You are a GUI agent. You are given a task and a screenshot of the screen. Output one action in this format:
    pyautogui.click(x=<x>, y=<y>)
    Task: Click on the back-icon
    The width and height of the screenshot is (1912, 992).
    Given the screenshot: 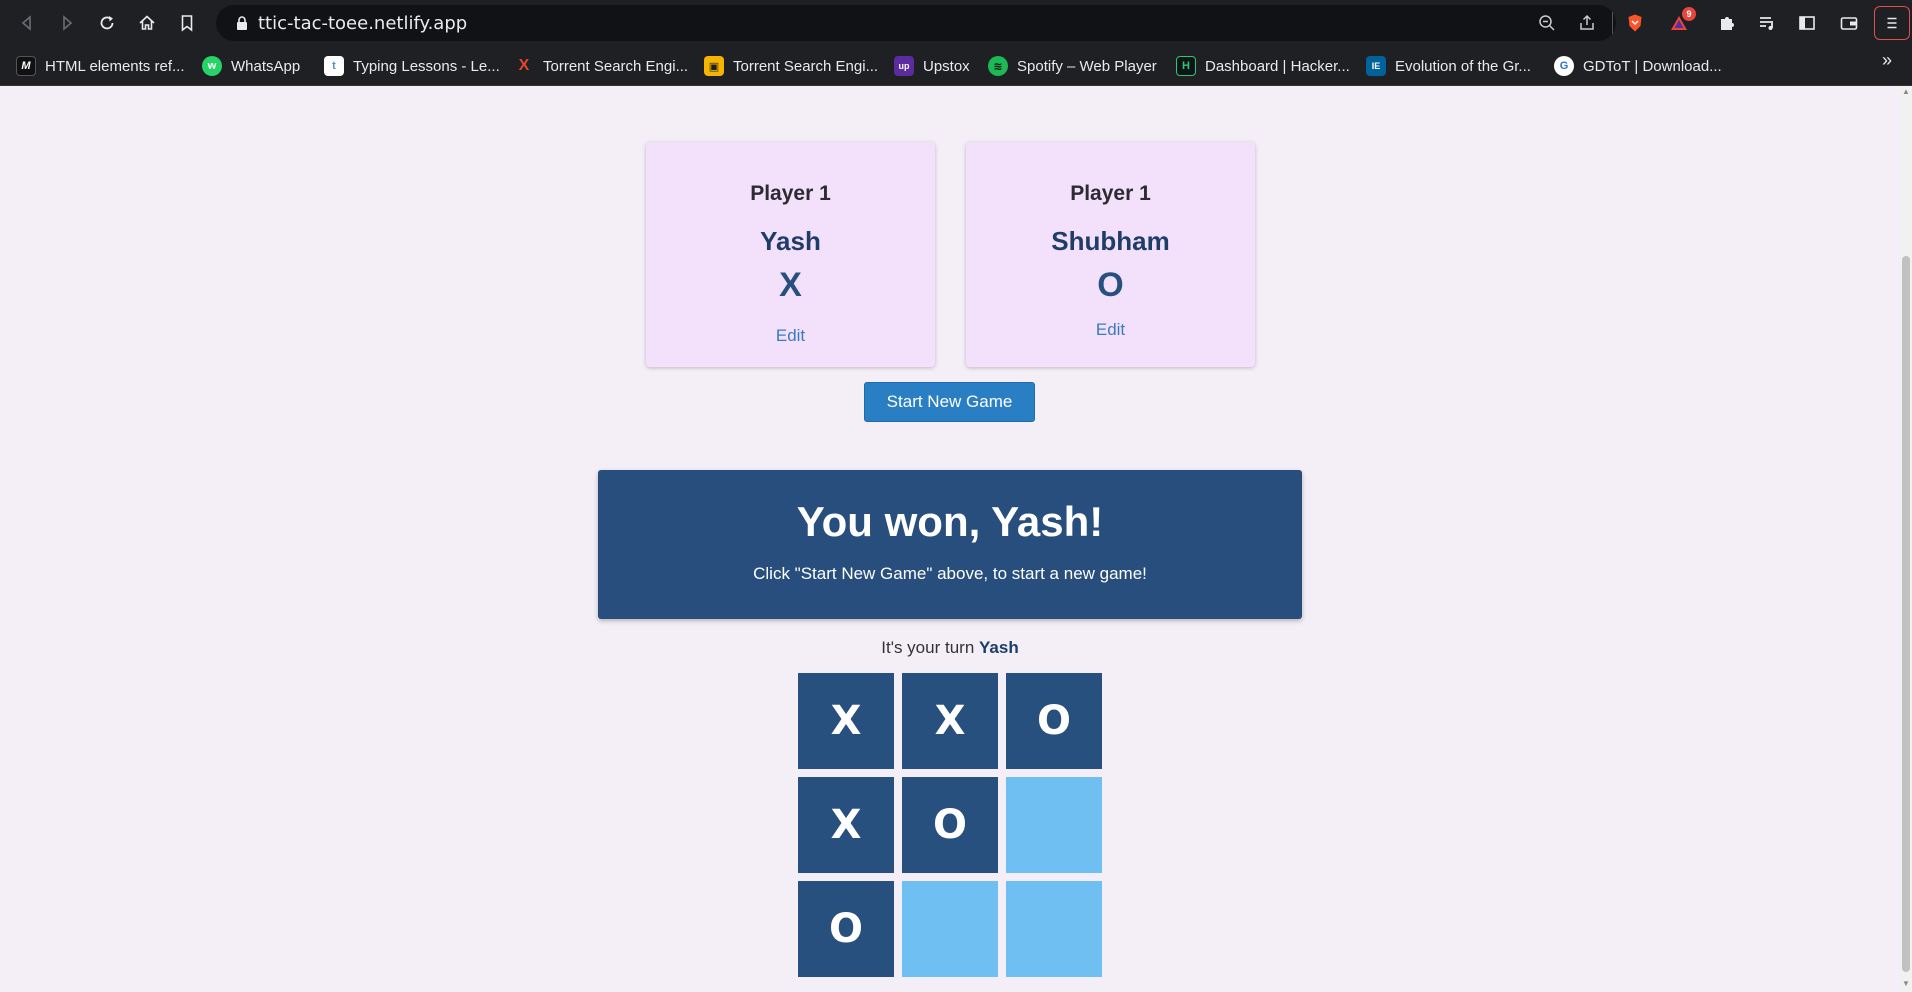 What is the action you would take?
    pyautogui.click(x=27, y=23)
    